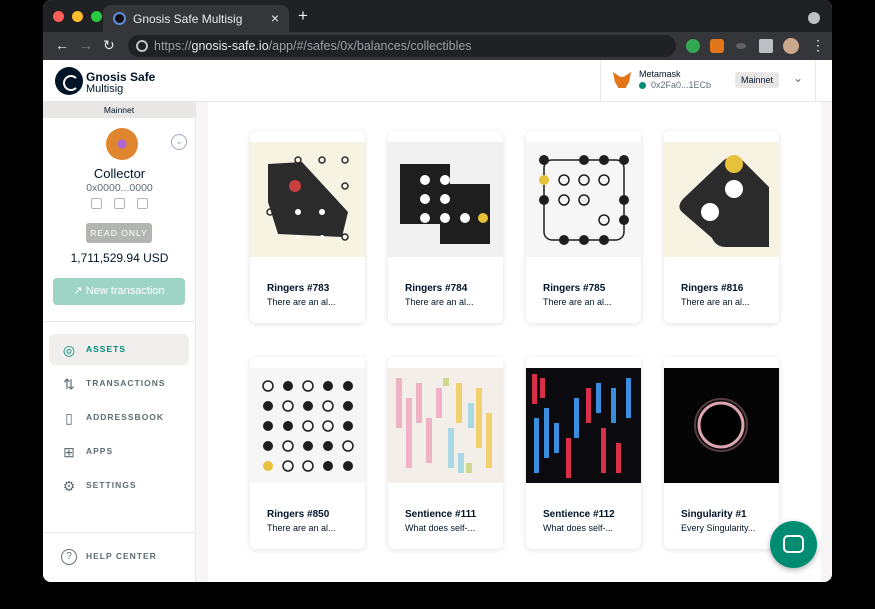 This screenshot has width=875, height=609. Describe the element at coordinates (275, 18) in the screenshot. I see `close-tab-icon: ×` at that location.